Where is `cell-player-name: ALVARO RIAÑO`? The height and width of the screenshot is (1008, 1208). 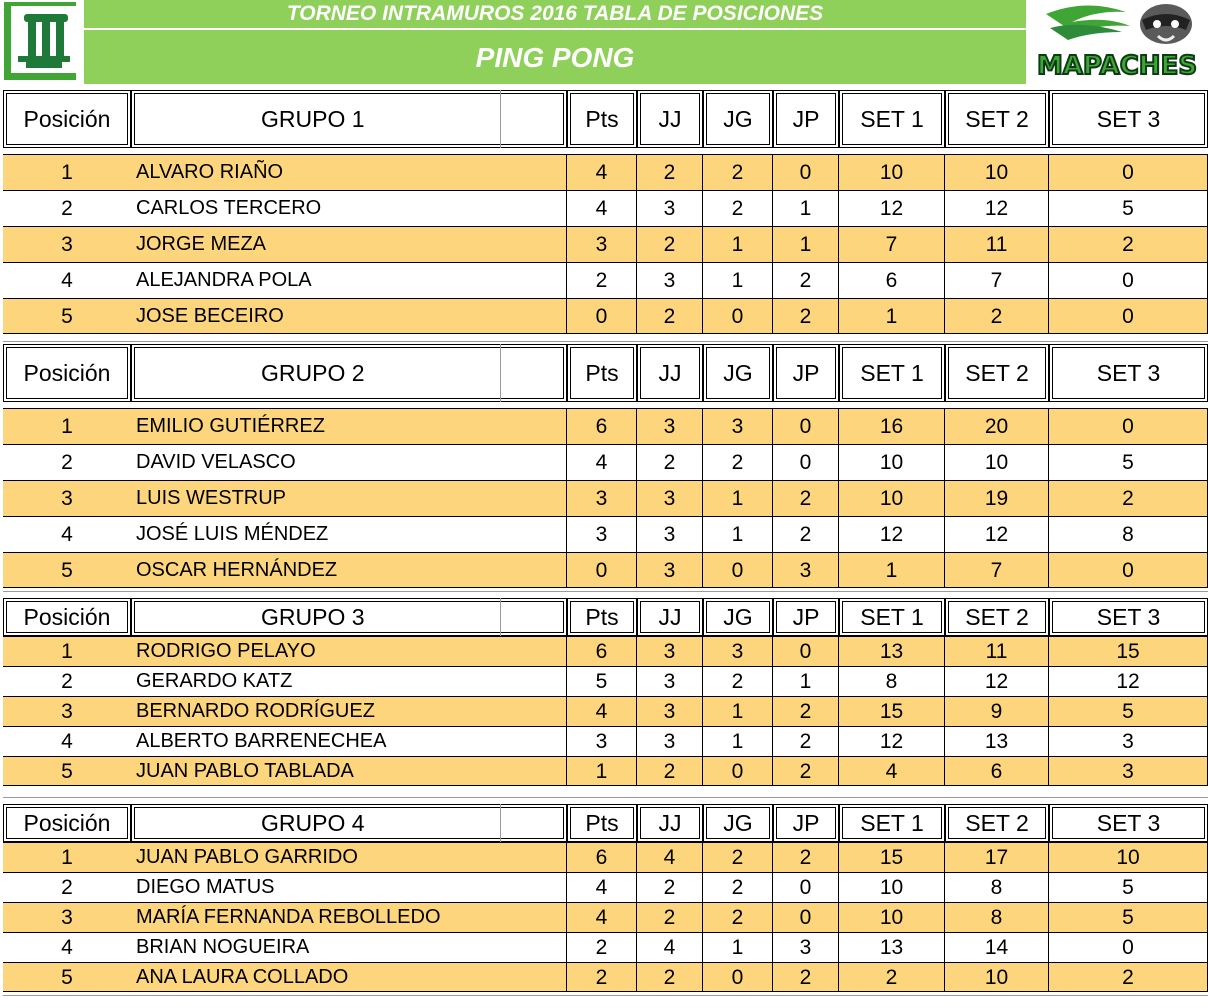 cell-player-name: ALVARO RIAÑO is located at coordinates (349, 172).